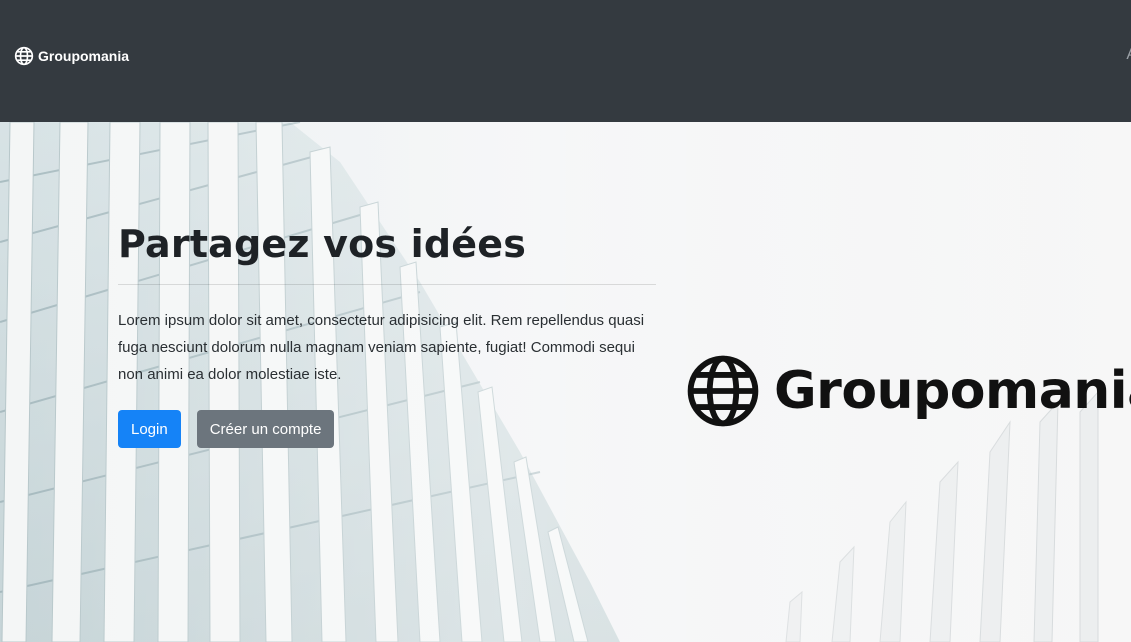 This screenshot has height=642, width=1131. Describe the element at coordinates (149, 429) in the screenshot. I see `login-button: Login` at that location.